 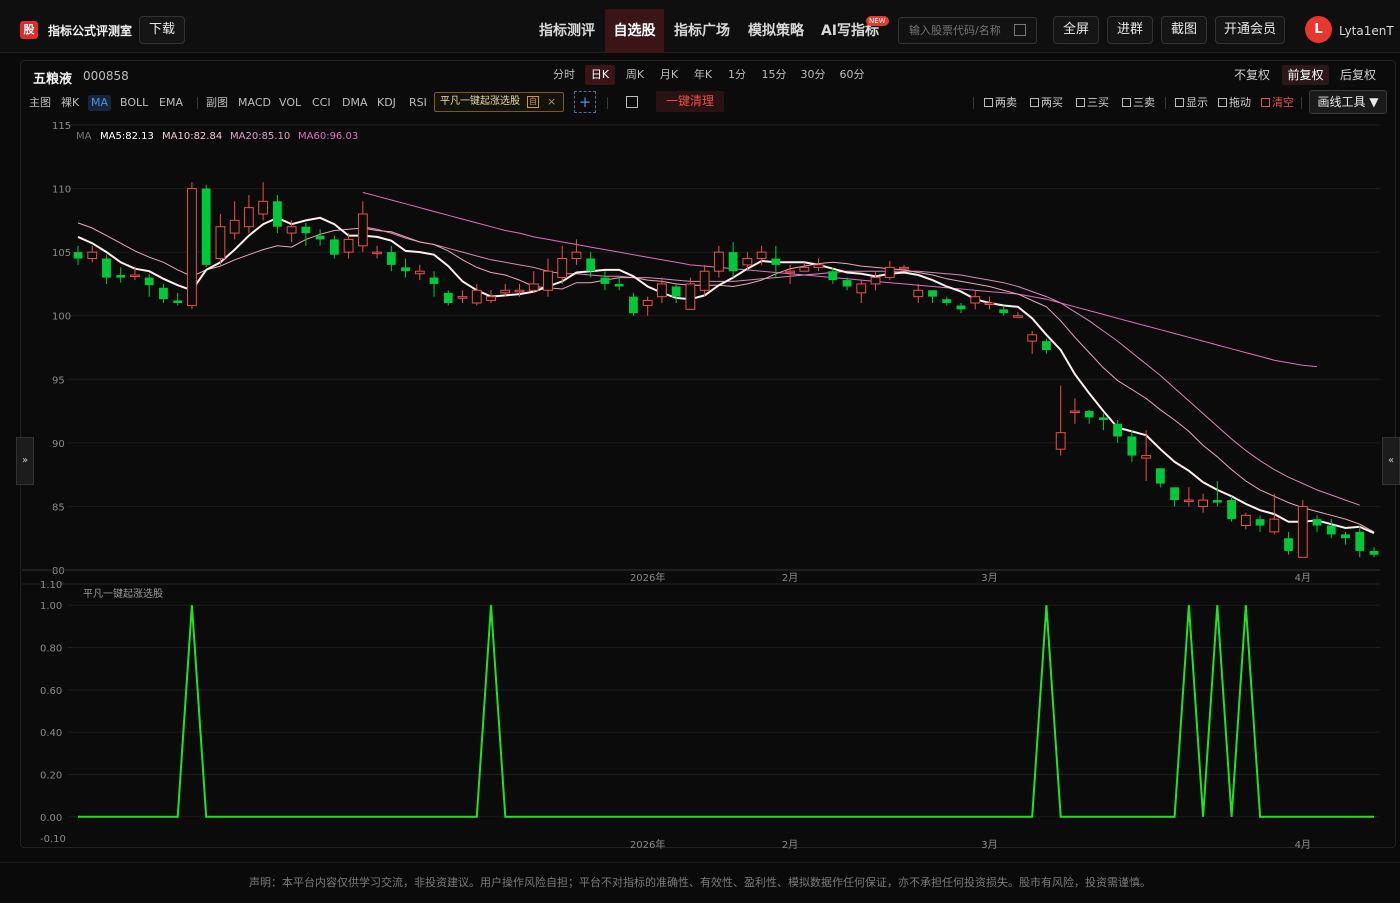 What do you see at coordinates (51, 691) in the screenshot?
I see `y-tick-label: 0.60` at bounding box center [51, 691].